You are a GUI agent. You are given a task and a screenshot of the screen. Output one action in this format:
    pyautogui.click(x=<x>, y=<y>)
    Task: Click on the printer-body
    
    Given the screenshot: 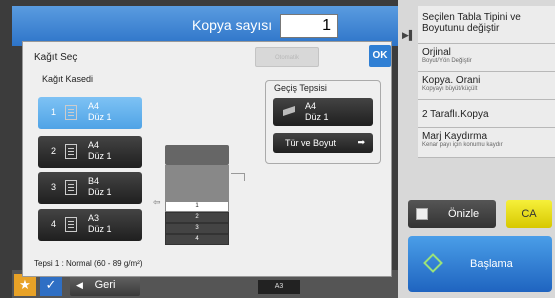 What is the action you would take?
    pyautogui.click(x=197, y=183)
    